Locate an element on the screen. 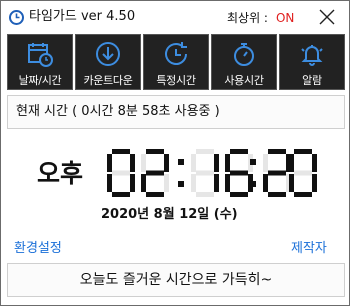 This screenshot has height=306, width=350. usage-status: 현재 시간 ( 0시간 8분 58초 사용중 ) is located at coordinates (176, 112).